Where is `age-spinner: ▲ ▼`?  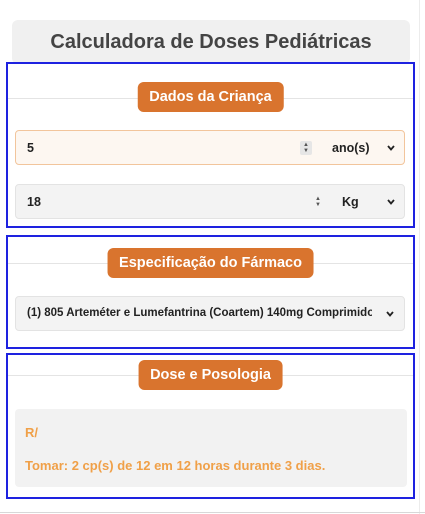
age-spinner: ▲ ▼ is located at coordinates (306, 148).